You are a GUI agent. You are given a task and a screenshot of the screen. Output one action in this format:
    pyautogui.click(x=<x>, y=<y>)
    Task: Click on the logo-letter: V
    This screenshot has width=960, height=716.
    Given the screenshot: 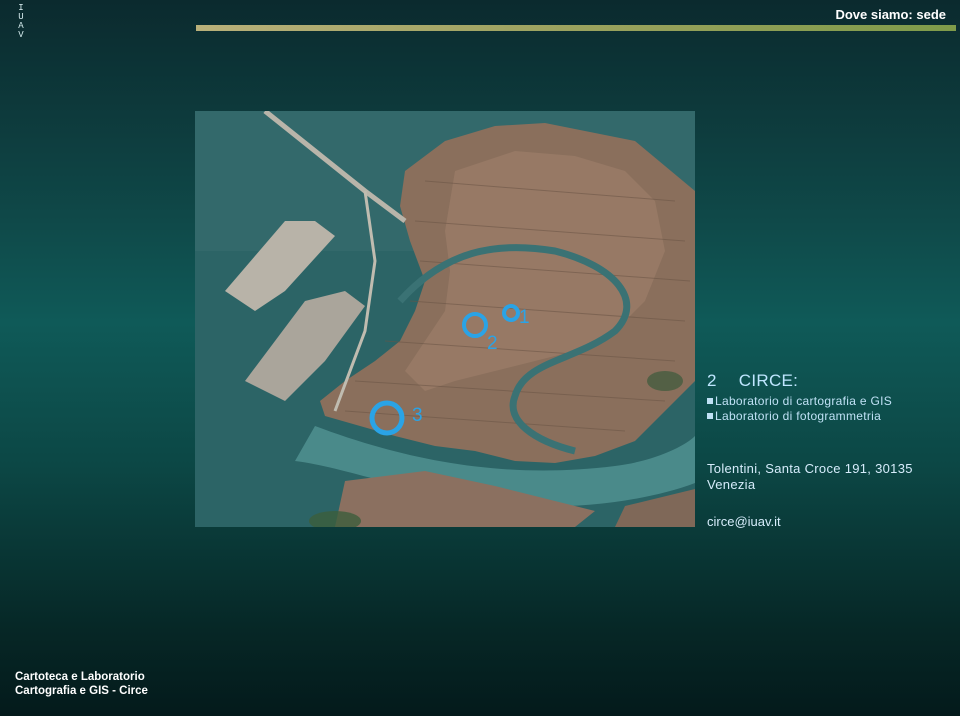 What is the action you would take?
    pyautogui.click(x=21, y=35)
    